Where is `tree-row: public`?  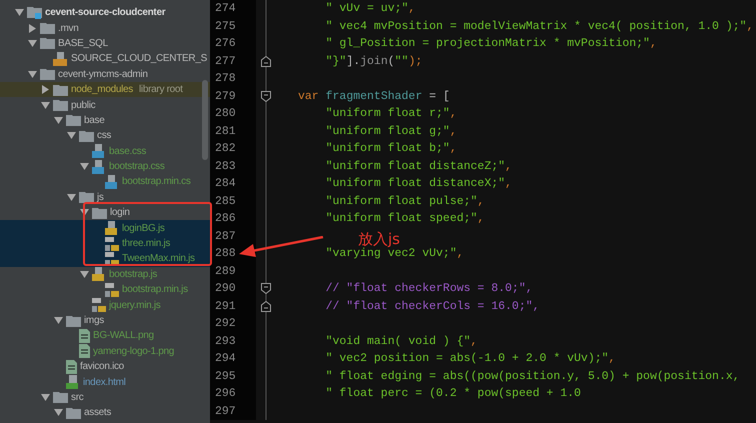
tree-row: public is located at coordinates (105, 105).